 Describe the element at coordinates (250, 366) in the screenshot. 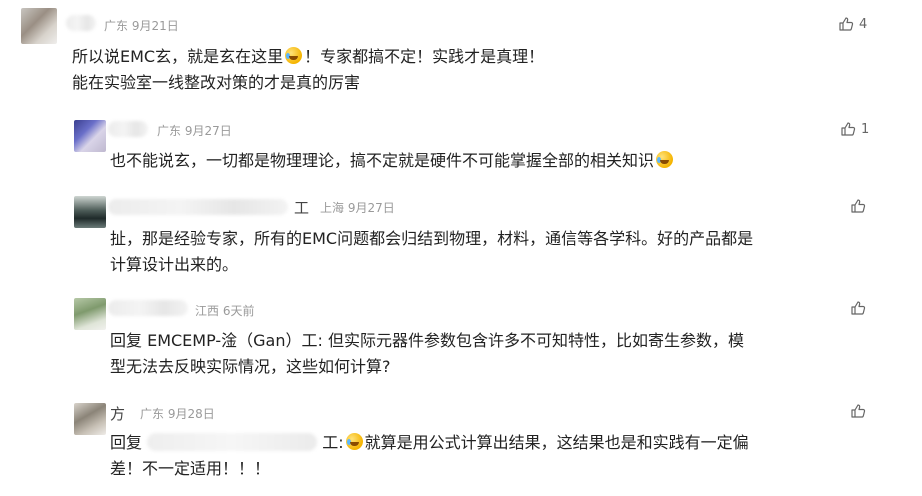

I see `reply-text: 型无法去反映实际情况，这些如何计算?` at that location.